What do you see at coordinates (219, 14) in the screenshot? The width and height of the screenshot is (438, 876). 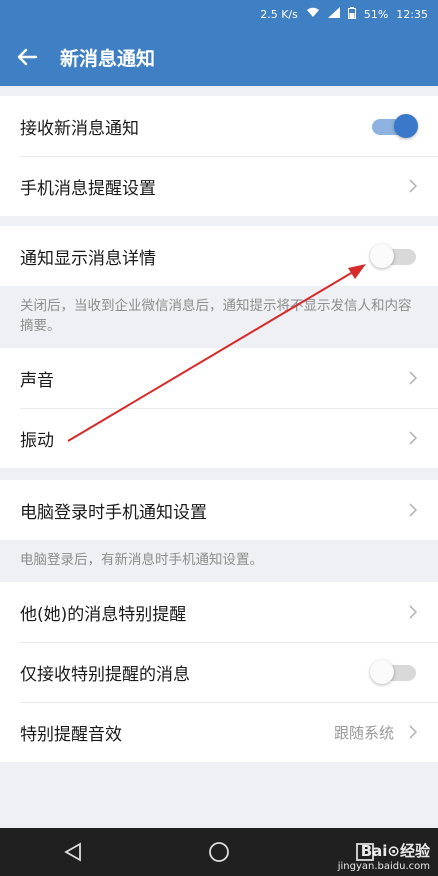 I see `status-bar: 2.5 K/s 51% 12:35` at bounding box center [219, 14].